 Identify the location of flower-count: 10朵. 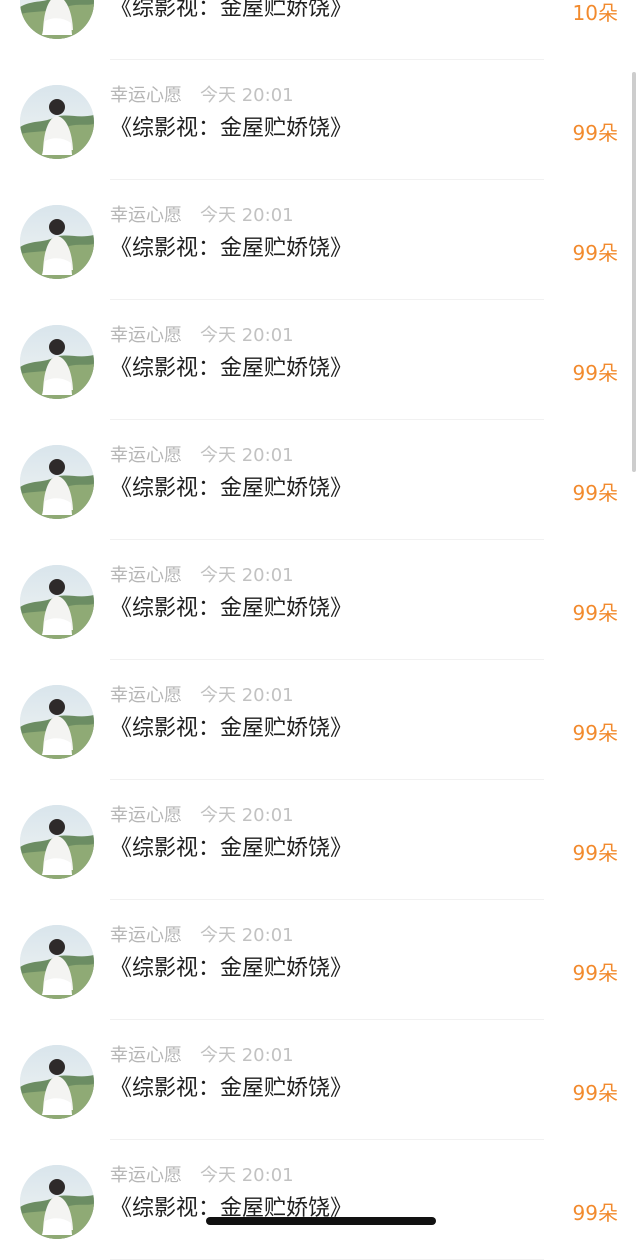
(595, 13).